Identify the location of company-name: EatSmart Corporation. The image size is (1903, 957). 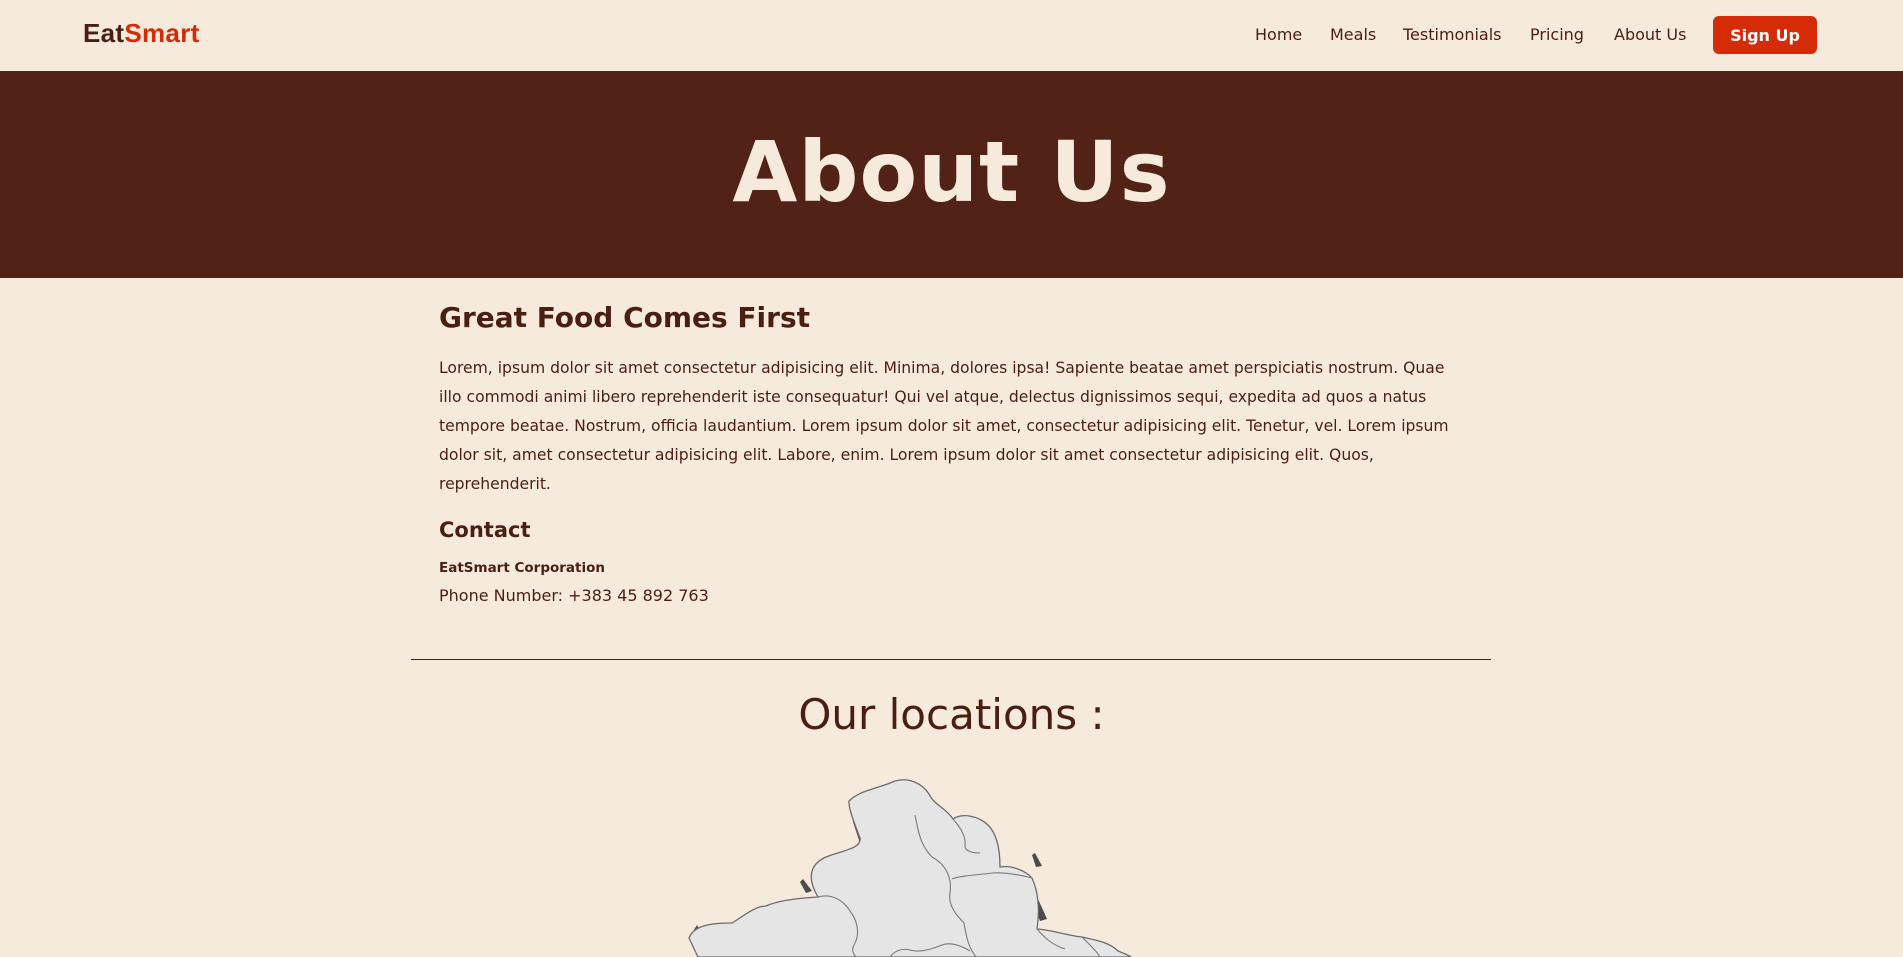
(522, 568).